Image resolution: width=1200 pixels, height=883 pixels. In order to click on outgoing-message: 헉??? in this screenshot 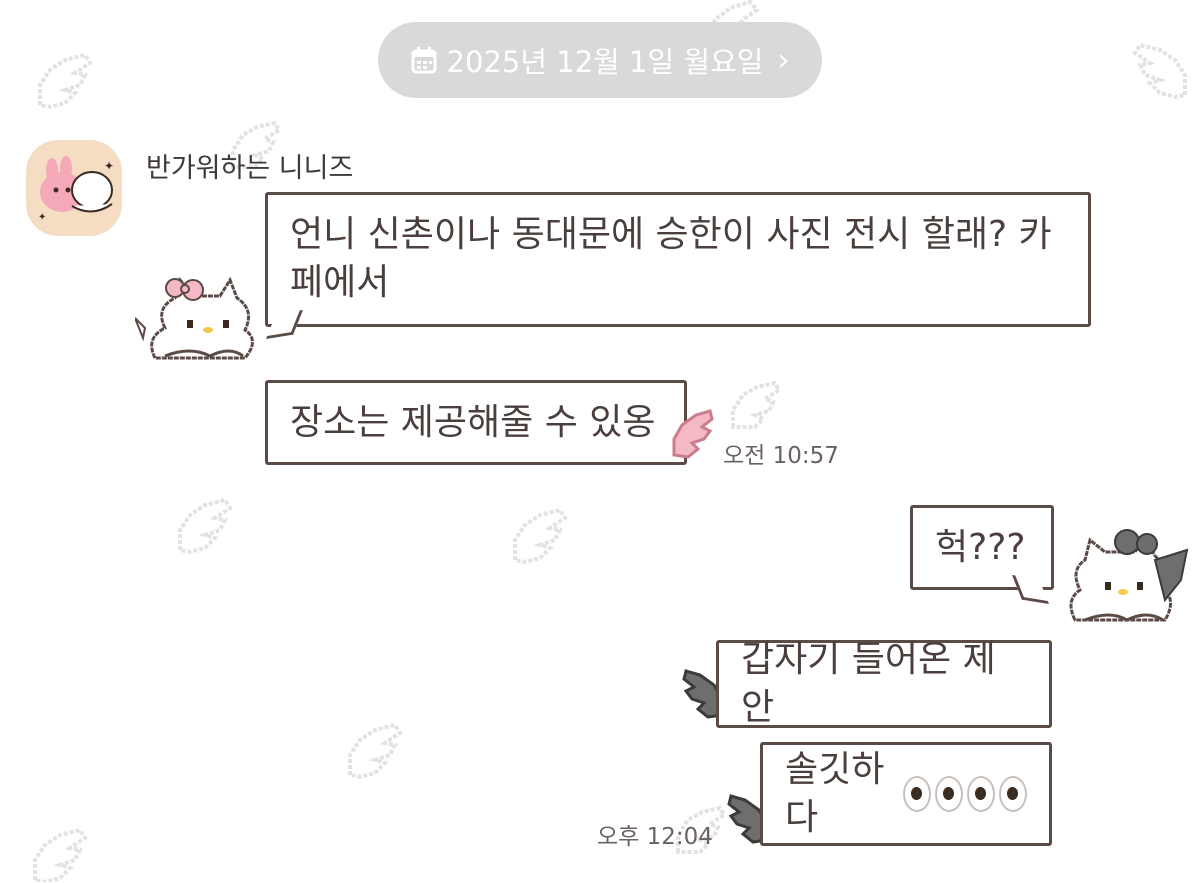, I will do `click(982, 547)`.